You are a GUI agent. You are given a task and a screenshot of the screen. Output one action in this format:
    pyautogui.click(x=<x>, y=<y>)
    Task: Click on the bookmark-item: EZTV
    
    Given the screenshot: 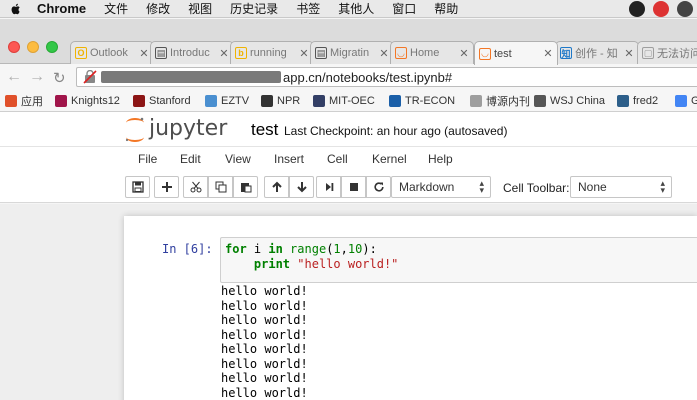 What is the action you would take?
    pyautogui.click(x=227, y=101)
    